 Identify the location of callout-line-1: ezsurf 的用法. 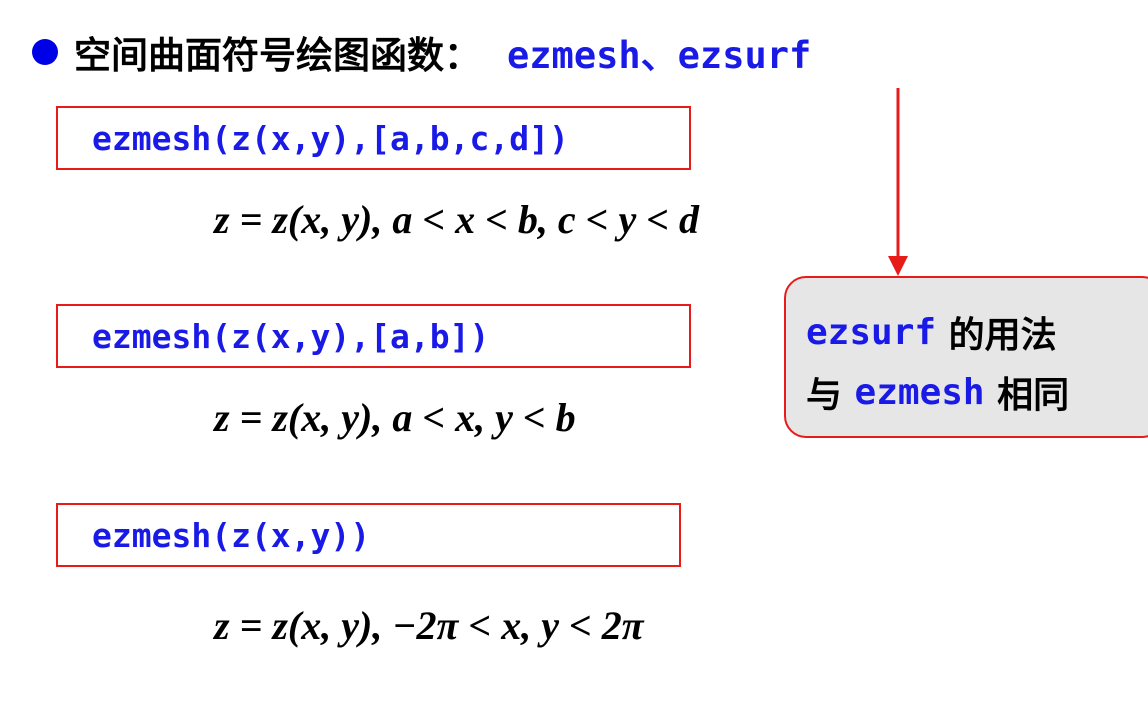
(977, 332).